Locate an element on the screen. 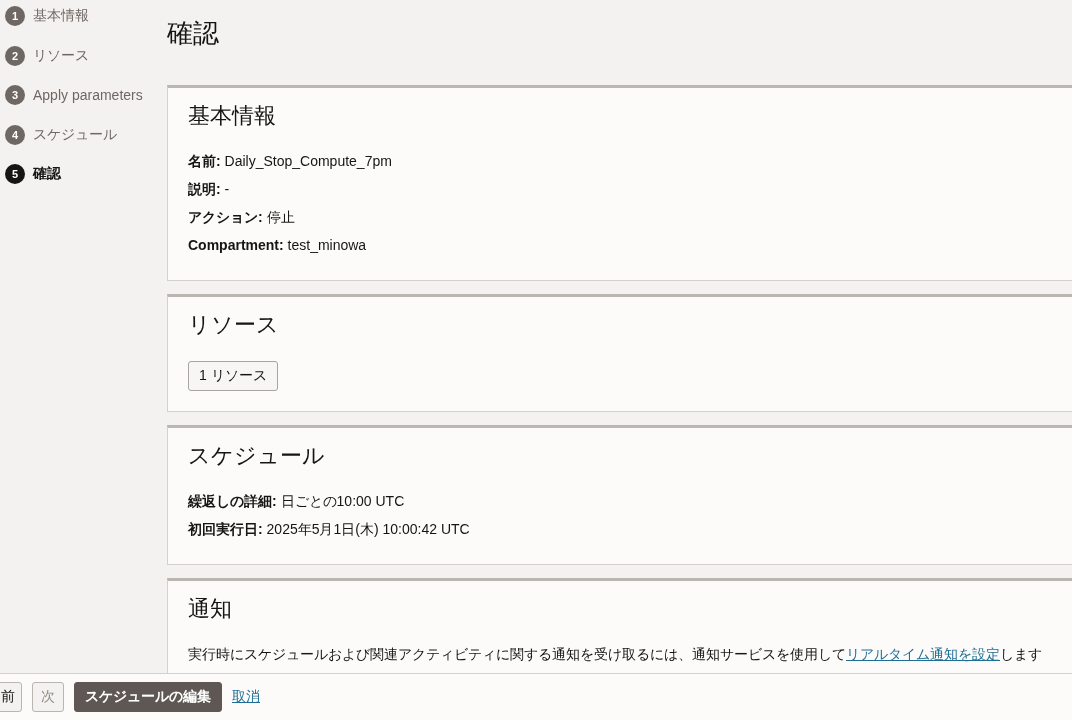 The height and width of the screenshot is (720, 1072). wizard-step: 4 スケジュール is located at coordinates (83, 134).